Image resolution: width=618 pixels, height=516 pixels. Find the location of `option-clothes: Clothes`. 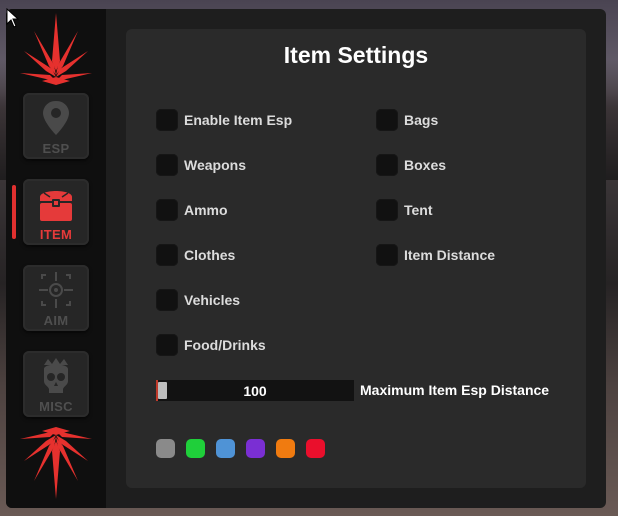

option-clothes: Clothes is located at coordinates (195, 255).